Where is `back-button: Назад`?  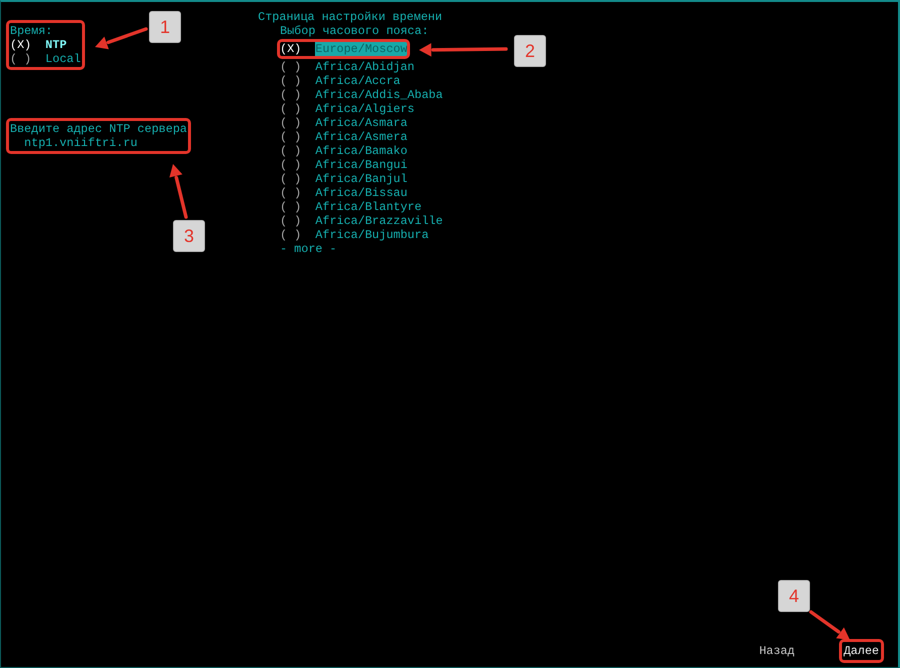
back-button: Назад is located at coordinates (777, 651).